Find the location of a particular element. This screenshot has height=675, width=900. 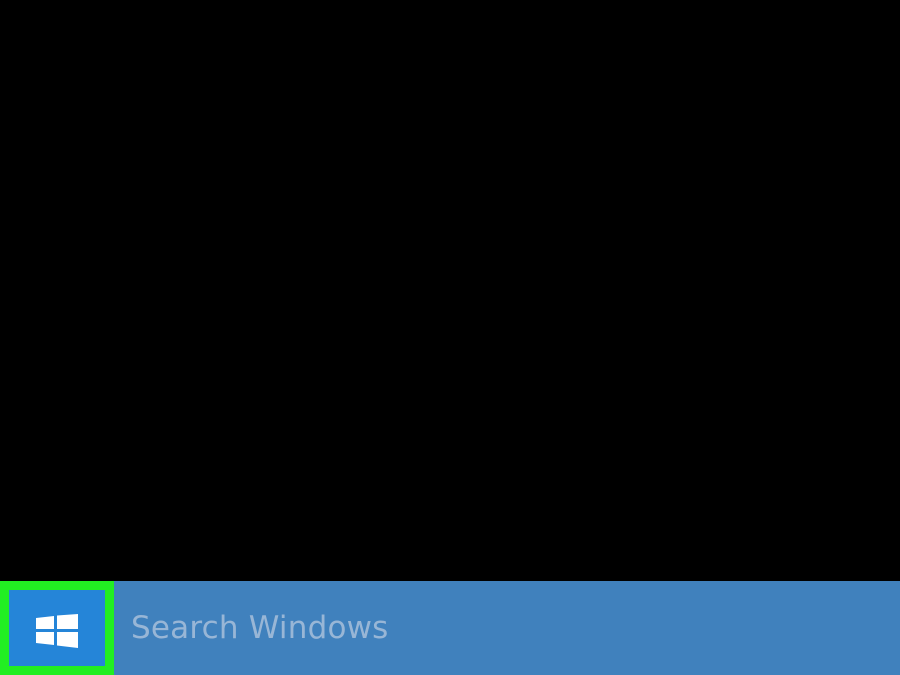

taskbar: Search Windows is located at coordinates (450, 628).